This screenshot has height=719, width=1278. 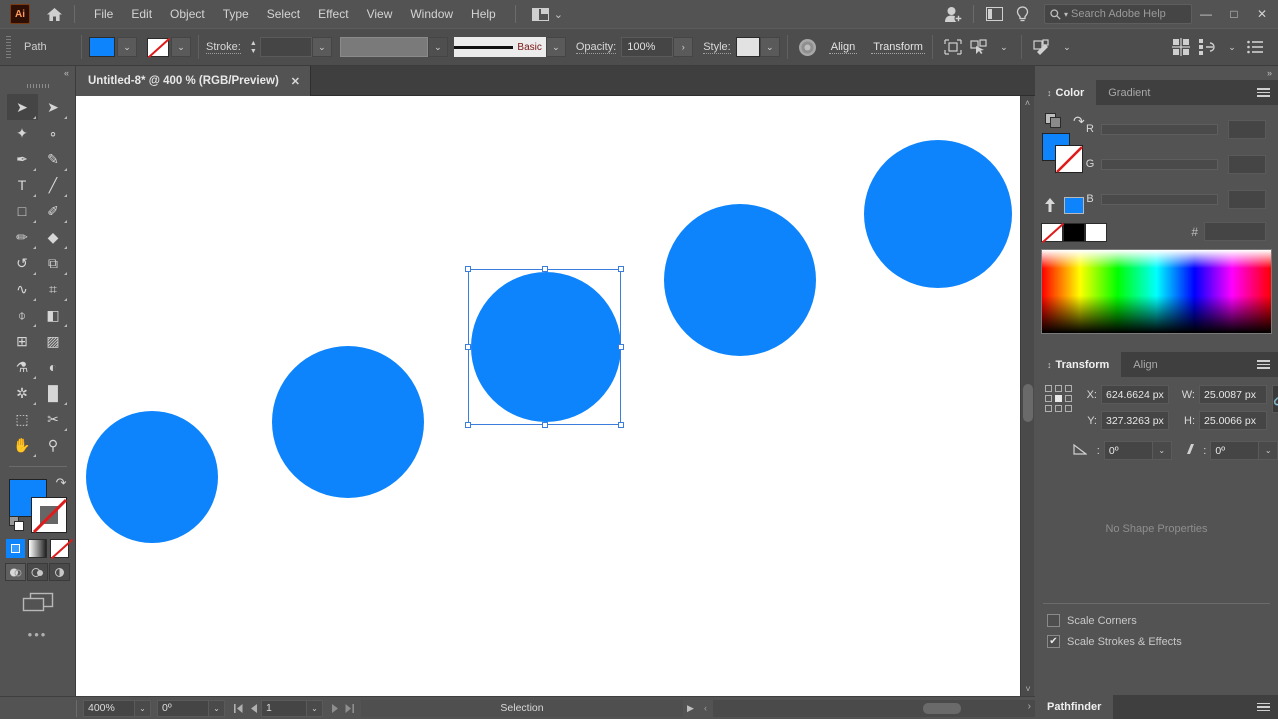 What do you see at coordinates (942, 708) in the screenshot?
I see `horizontal-scrollbar-thumb` at bounding box center [942, 708].